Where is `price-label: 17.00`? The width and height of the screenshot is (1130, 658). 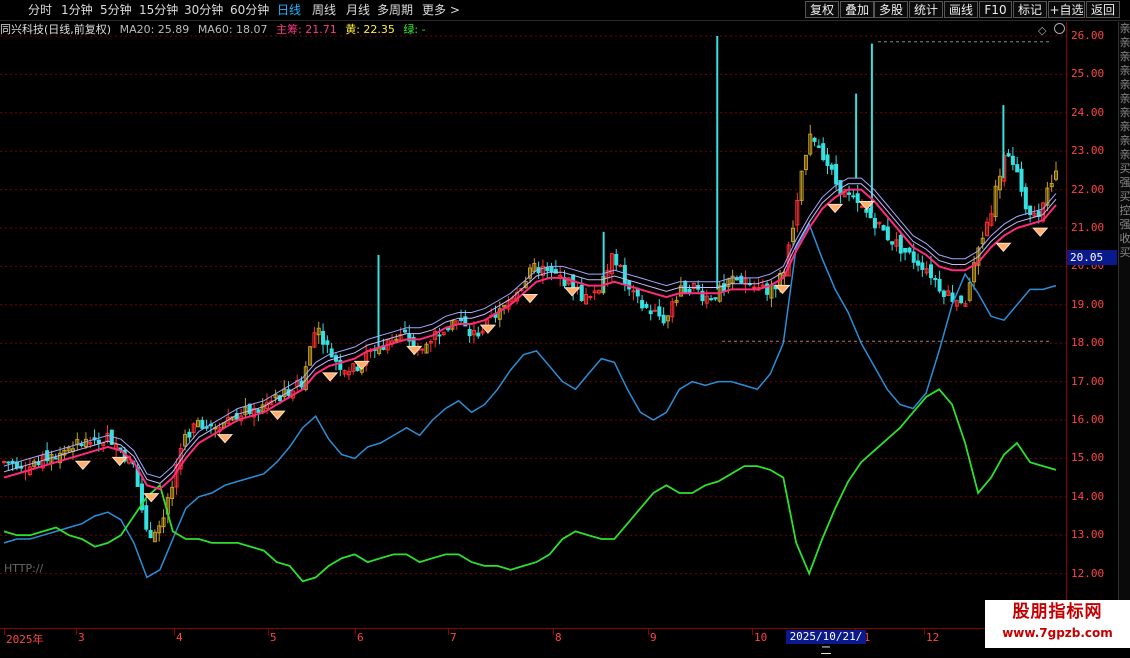
price-label: 17.00 is located at coordinates (1088, 381).